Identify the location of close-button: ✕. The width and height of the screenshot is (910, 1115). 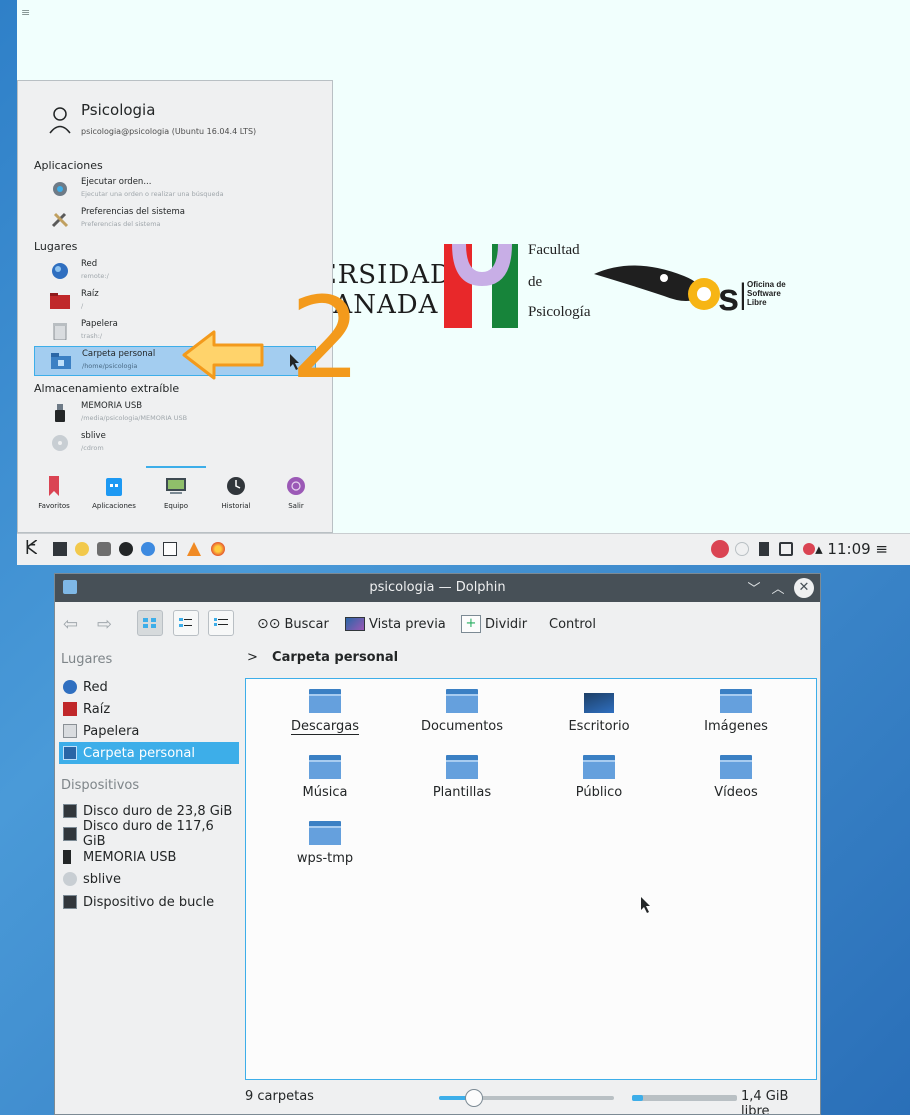
(804, 588).